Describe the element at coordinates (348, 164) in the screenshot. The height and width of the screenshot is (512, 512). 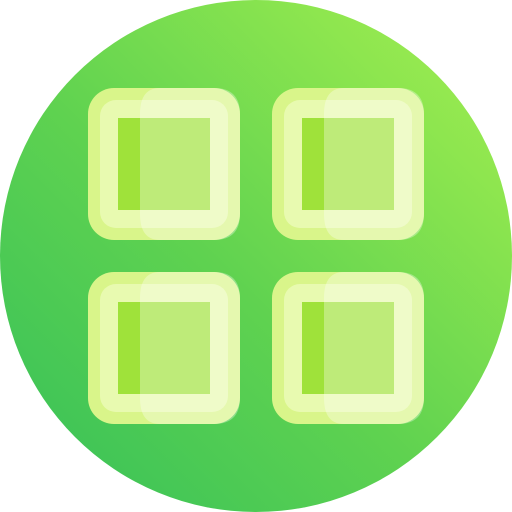
I see `grid-tile-top-right` at that location.